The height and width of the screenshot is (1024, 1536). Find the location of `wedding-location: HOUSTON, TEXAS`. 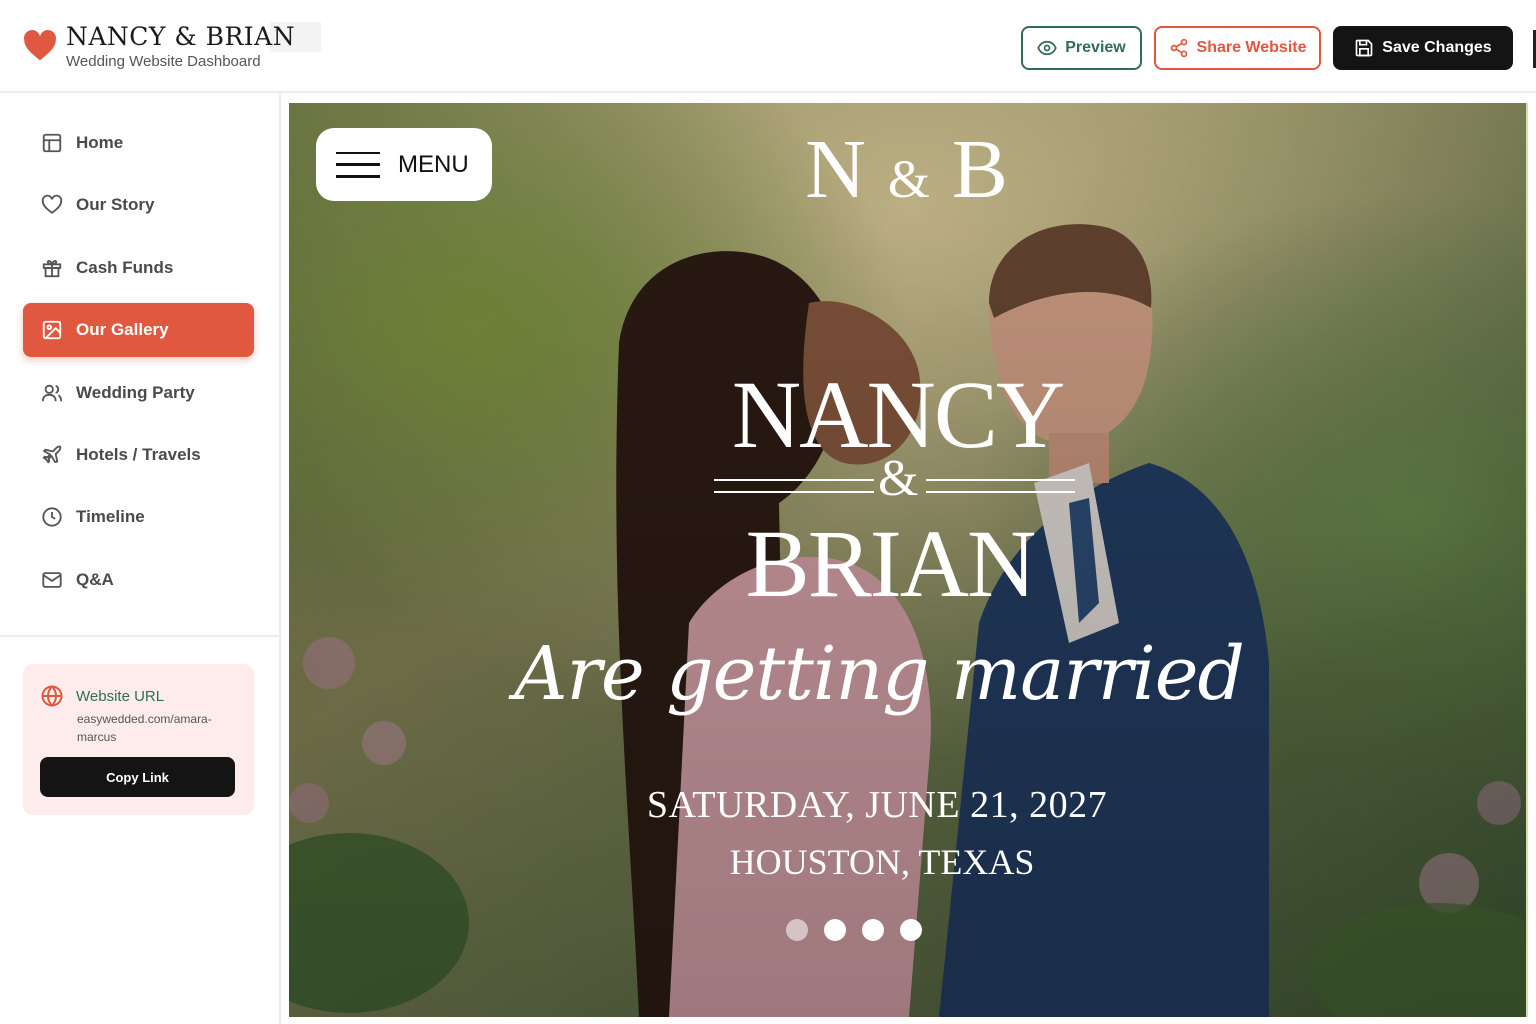

wedding-location: HOUSTON, TEXAS is located at coordinates (882, 862).